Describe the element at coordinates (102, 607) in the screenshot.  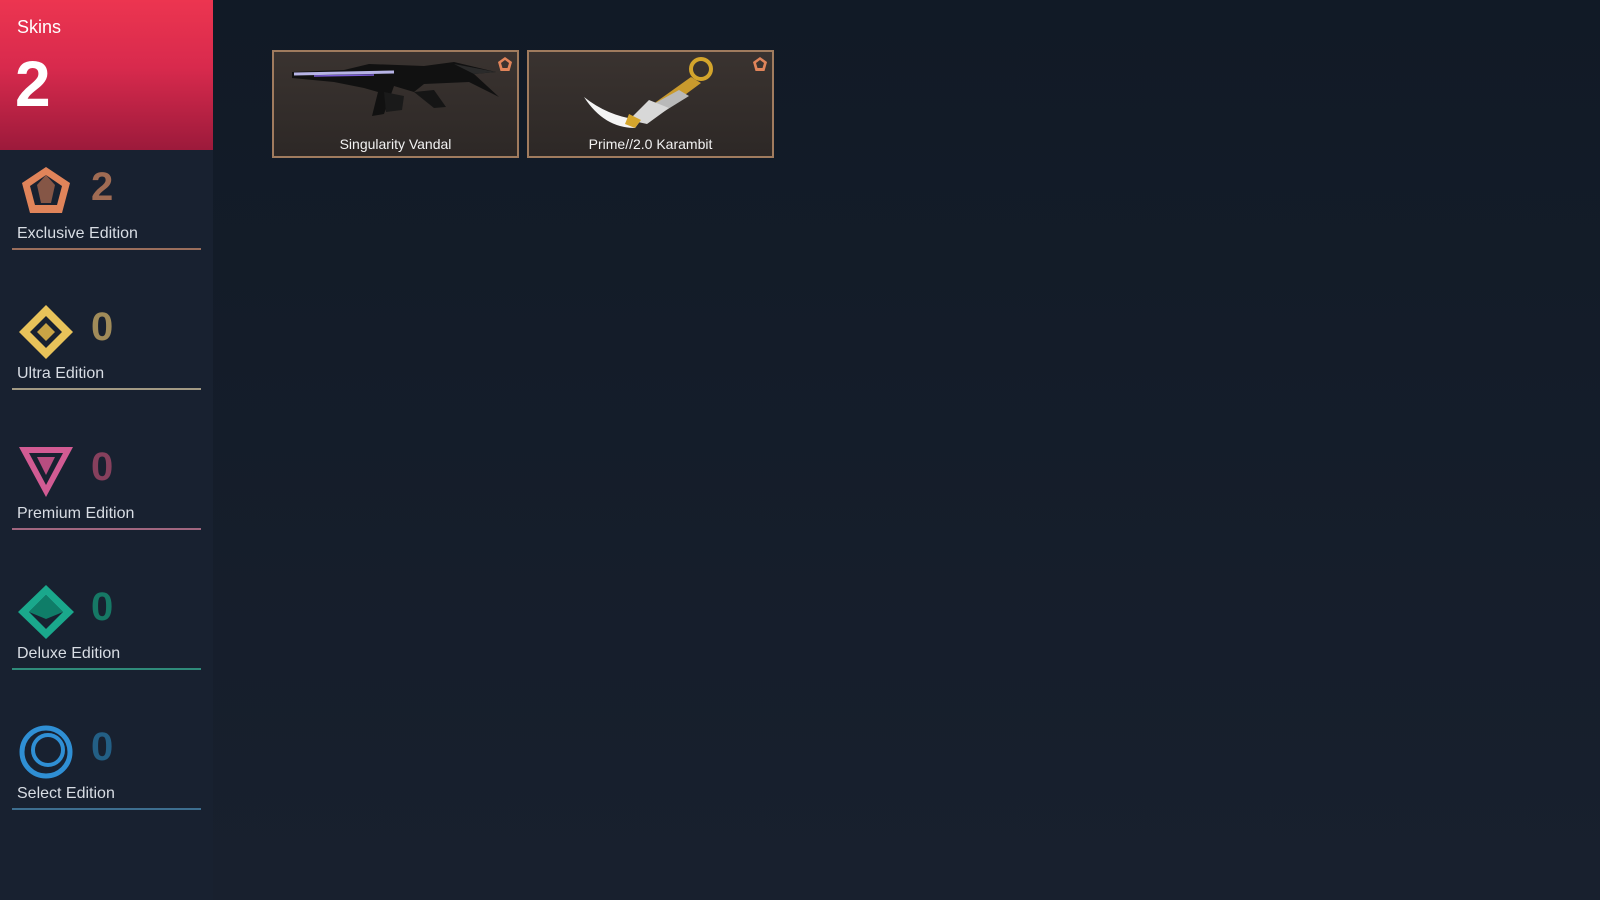
I see `deluxe-edition-count: 0` at that location.